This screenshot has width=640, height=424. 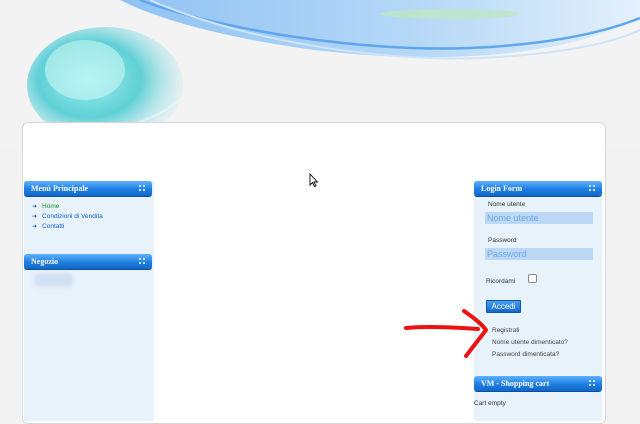 What do you see at coordinates (525, 354) in the screenshot?
I see `forgot-password-link: Password dimenticata?` at bounding box center [525, 354].